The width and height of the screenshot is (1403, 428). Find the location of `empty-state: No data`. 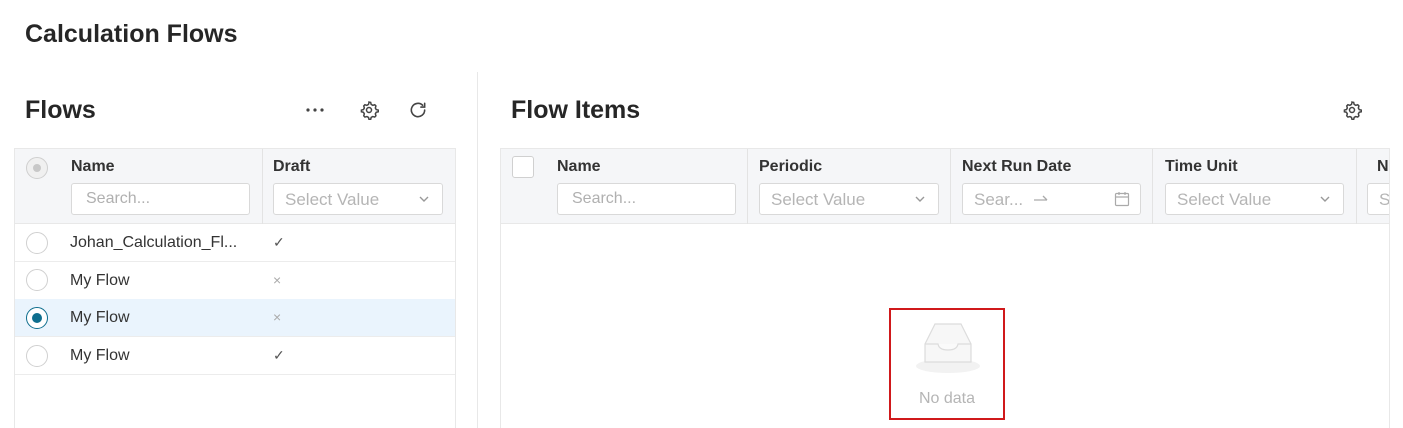

empty-state: No data is located at coordinates (947, 364).